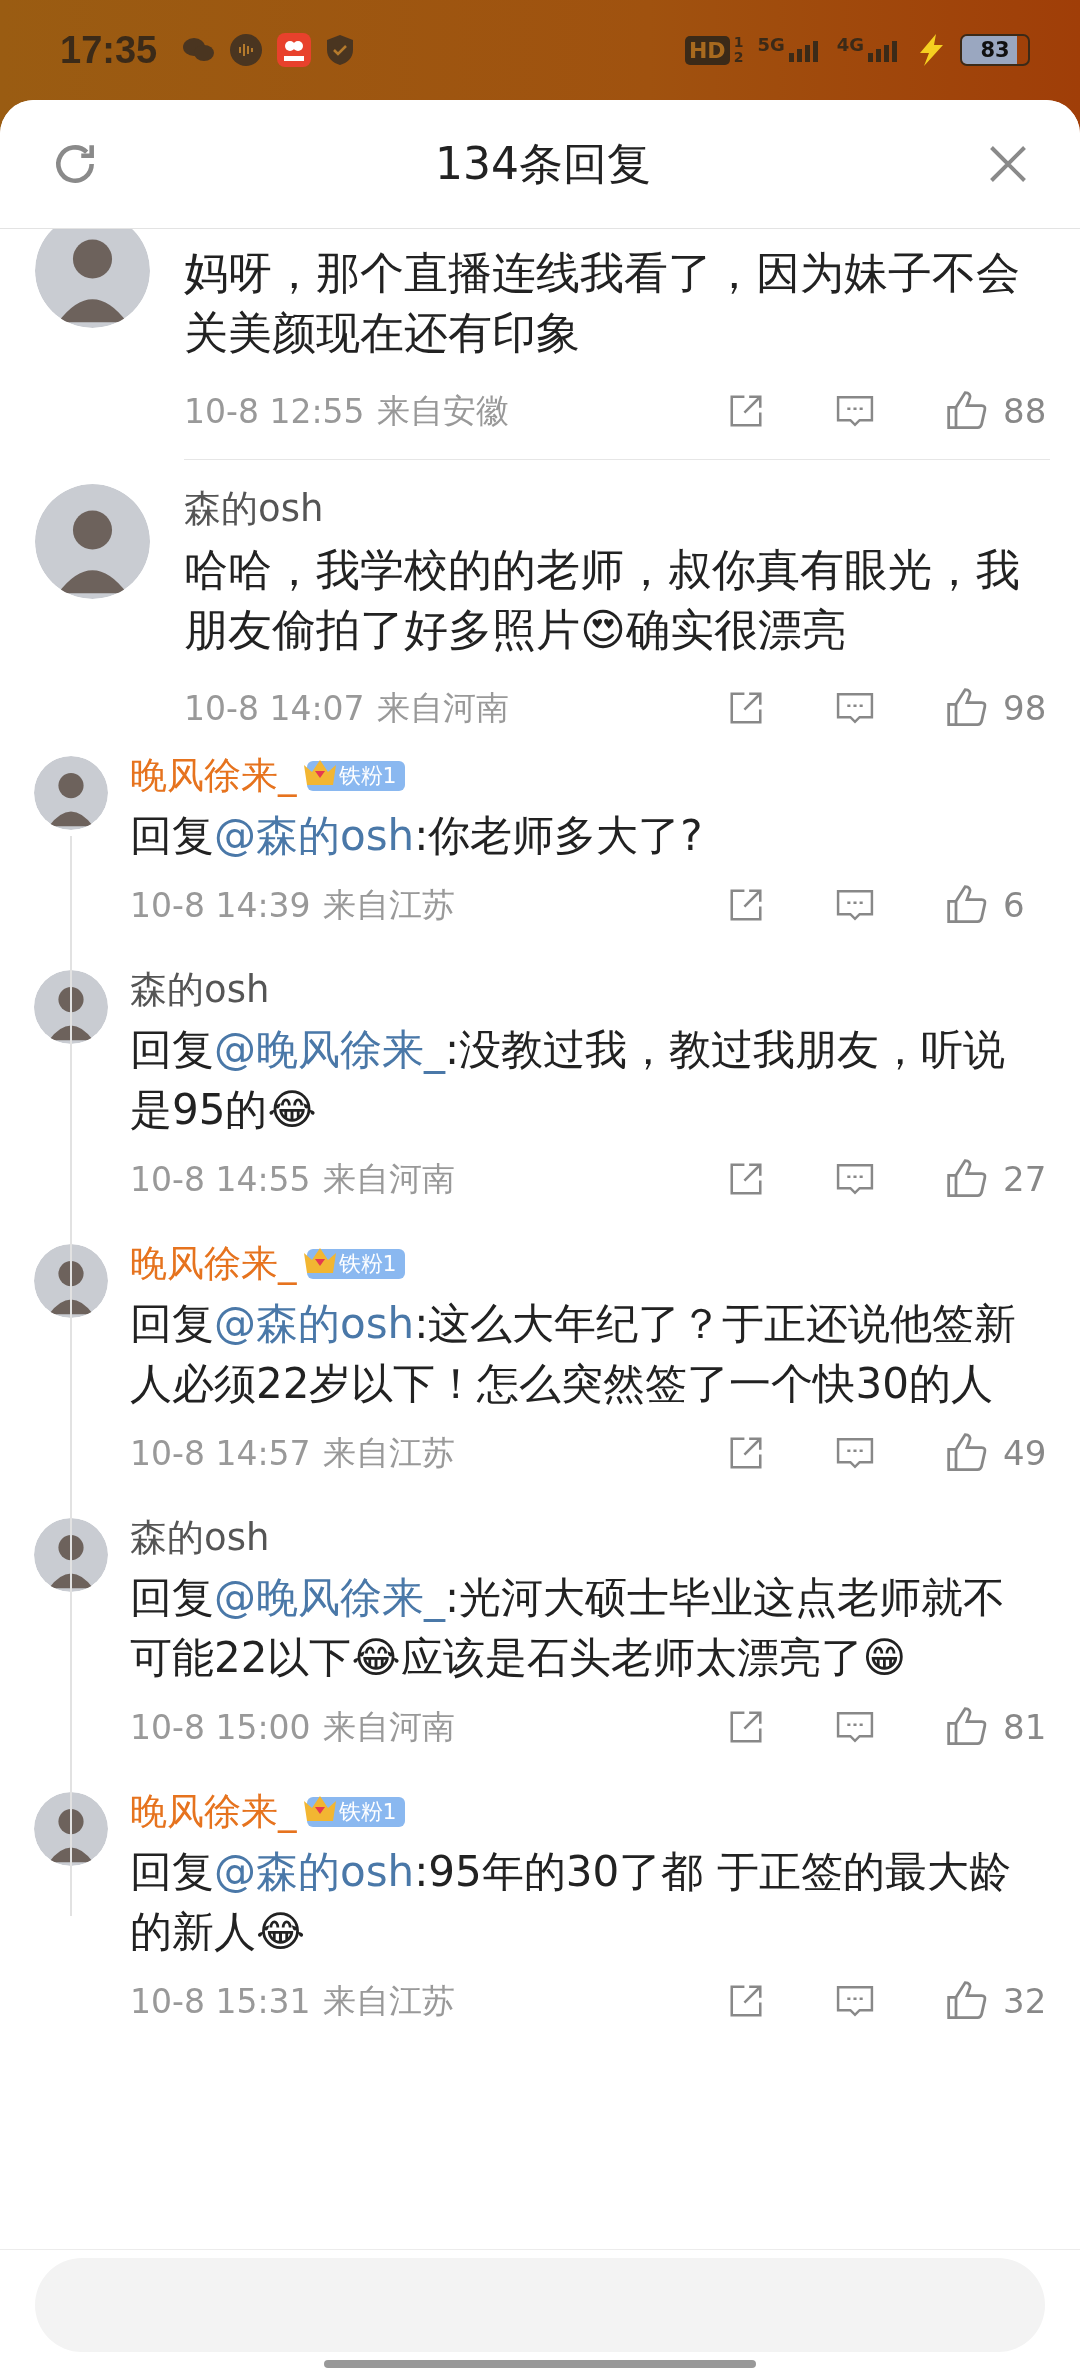 Image resolution: width=1080 pixels, height=2376 pixels. I want to click on reply-text: 回复@森的osh:这么大年纪了？于正还说他签新人必须22岁以下！怎么突然签了一个快30的人, so click(574, 1354).